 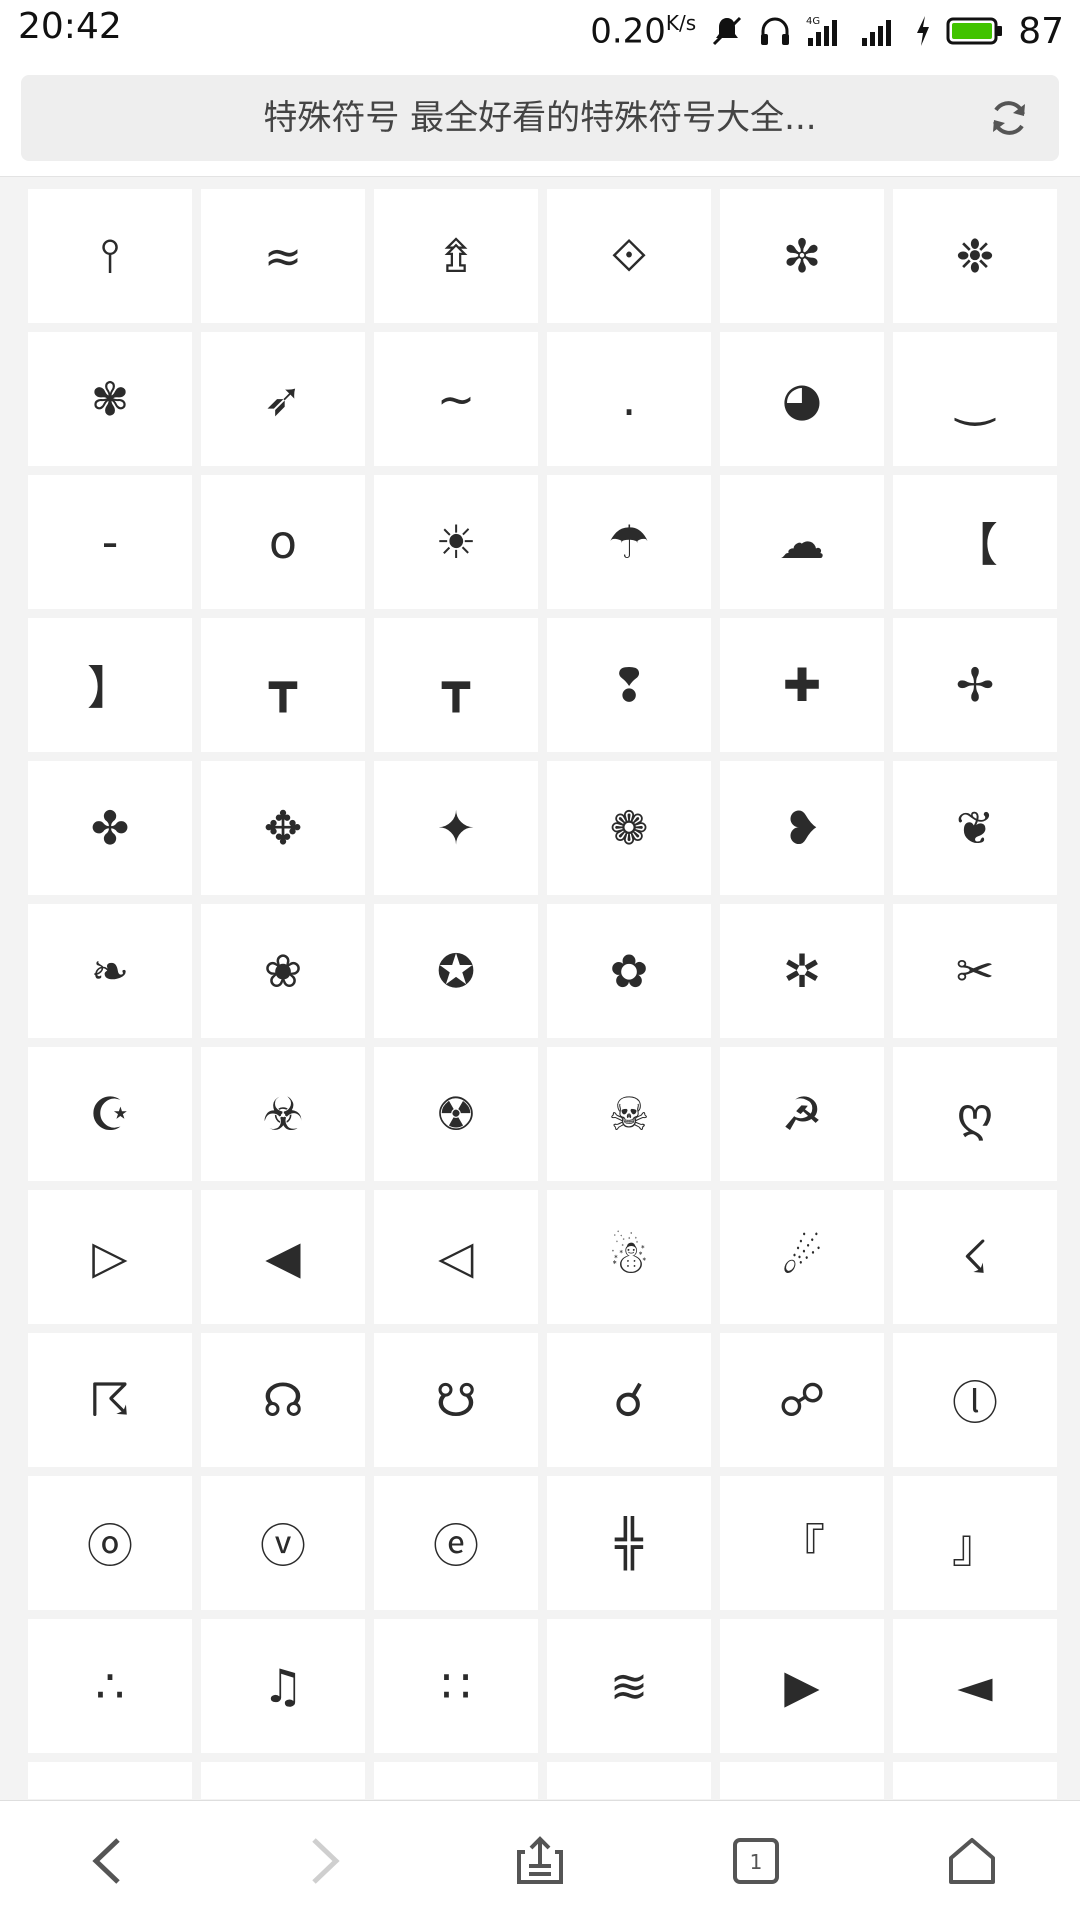 What do you see at coordinates (727, 31) in the screenshot?
I see `mute-icon` at bounding box center [727, 31].